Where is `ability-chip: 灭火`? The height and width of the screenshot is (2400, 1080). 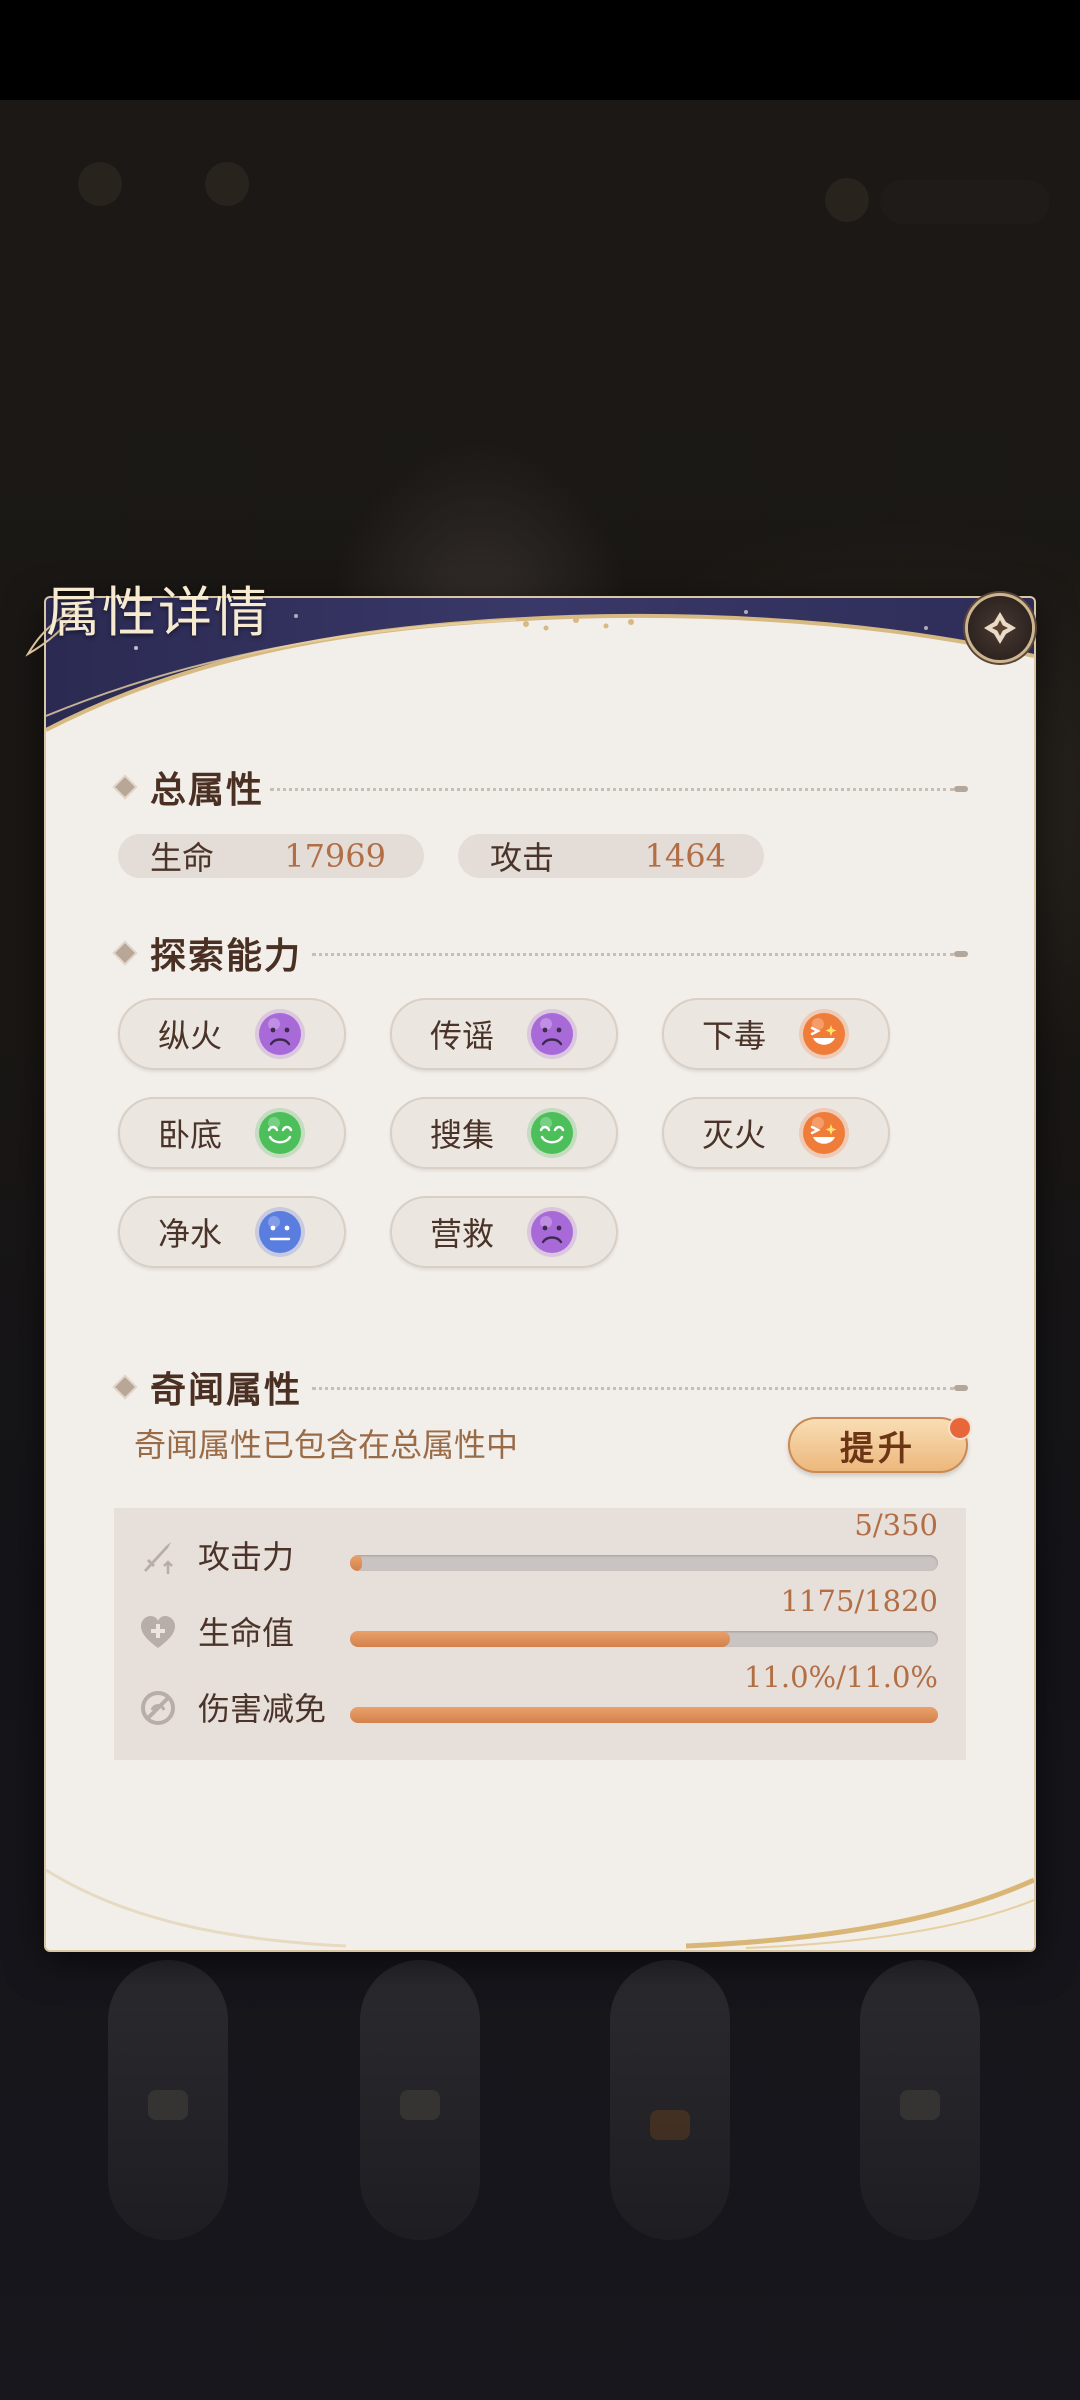
ability-chip: 灭火 is located at coordinates (776, 1133).